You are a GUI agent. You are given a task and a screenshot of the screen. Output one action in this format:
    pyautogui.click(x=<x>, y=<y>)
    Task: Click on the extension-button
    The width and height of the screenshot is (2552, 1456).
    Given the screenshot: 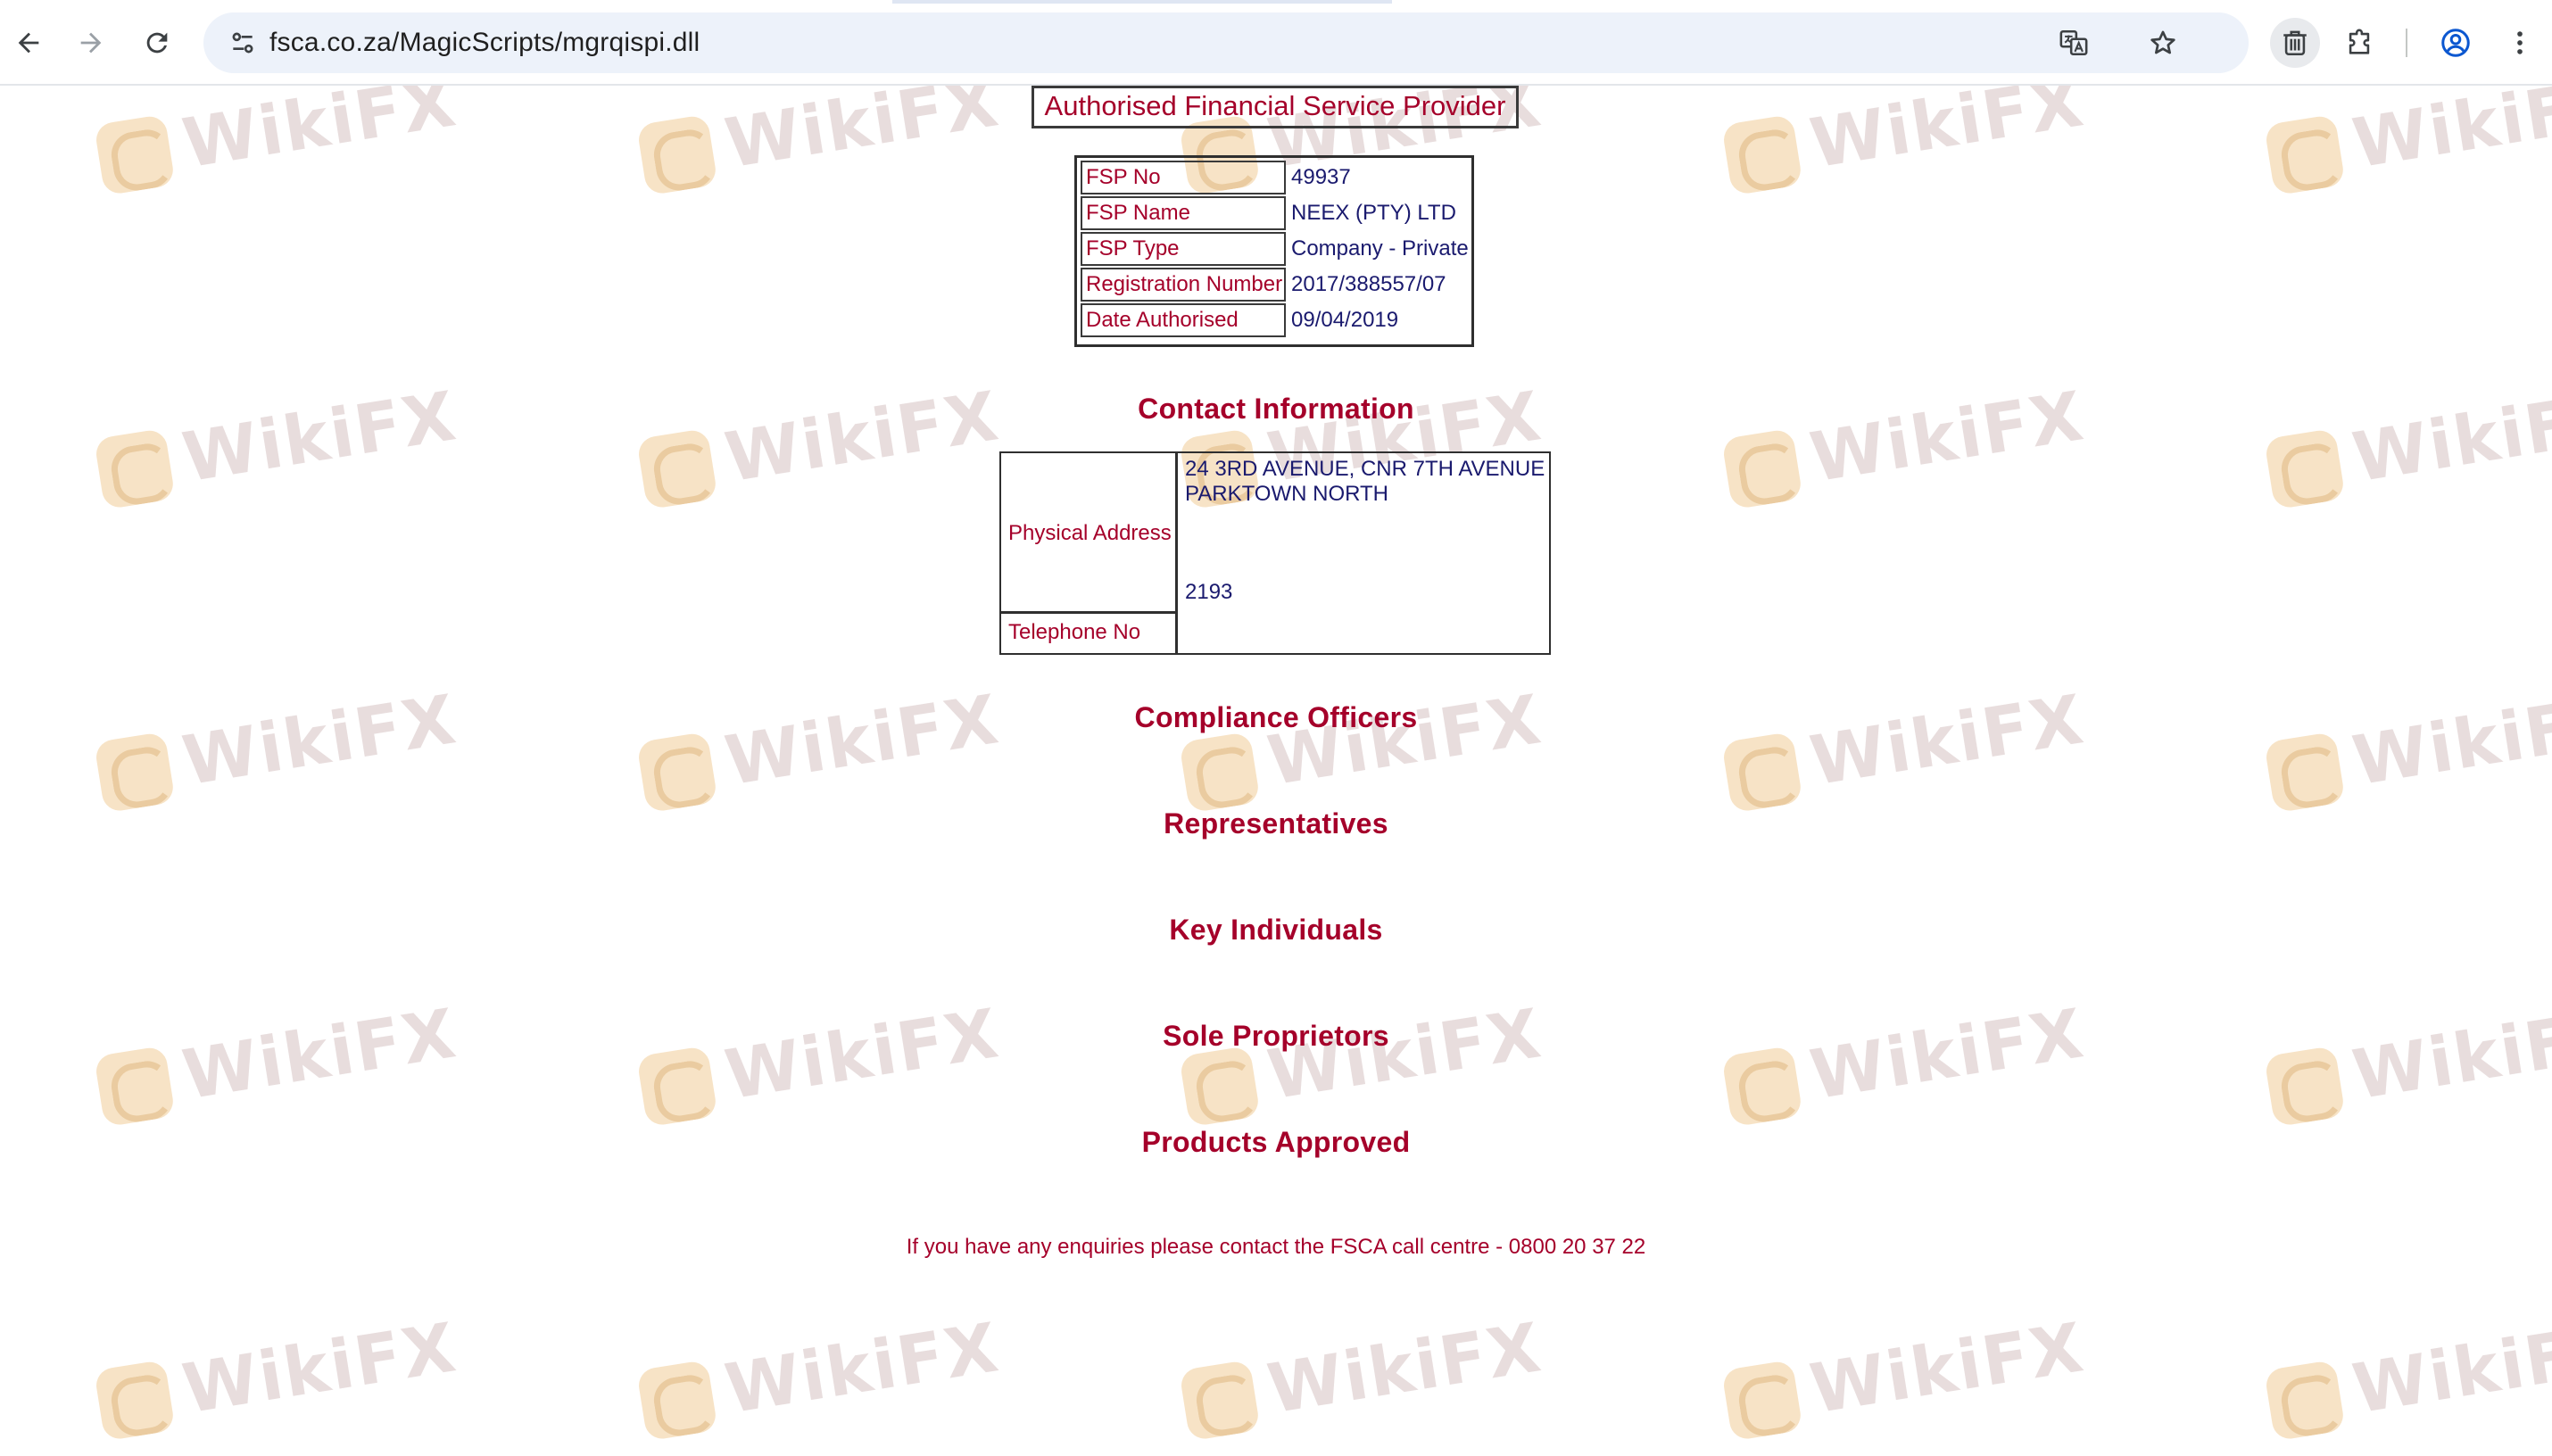 What is the action you would take?
    pyautogui.click(x=2295, y=43)
    